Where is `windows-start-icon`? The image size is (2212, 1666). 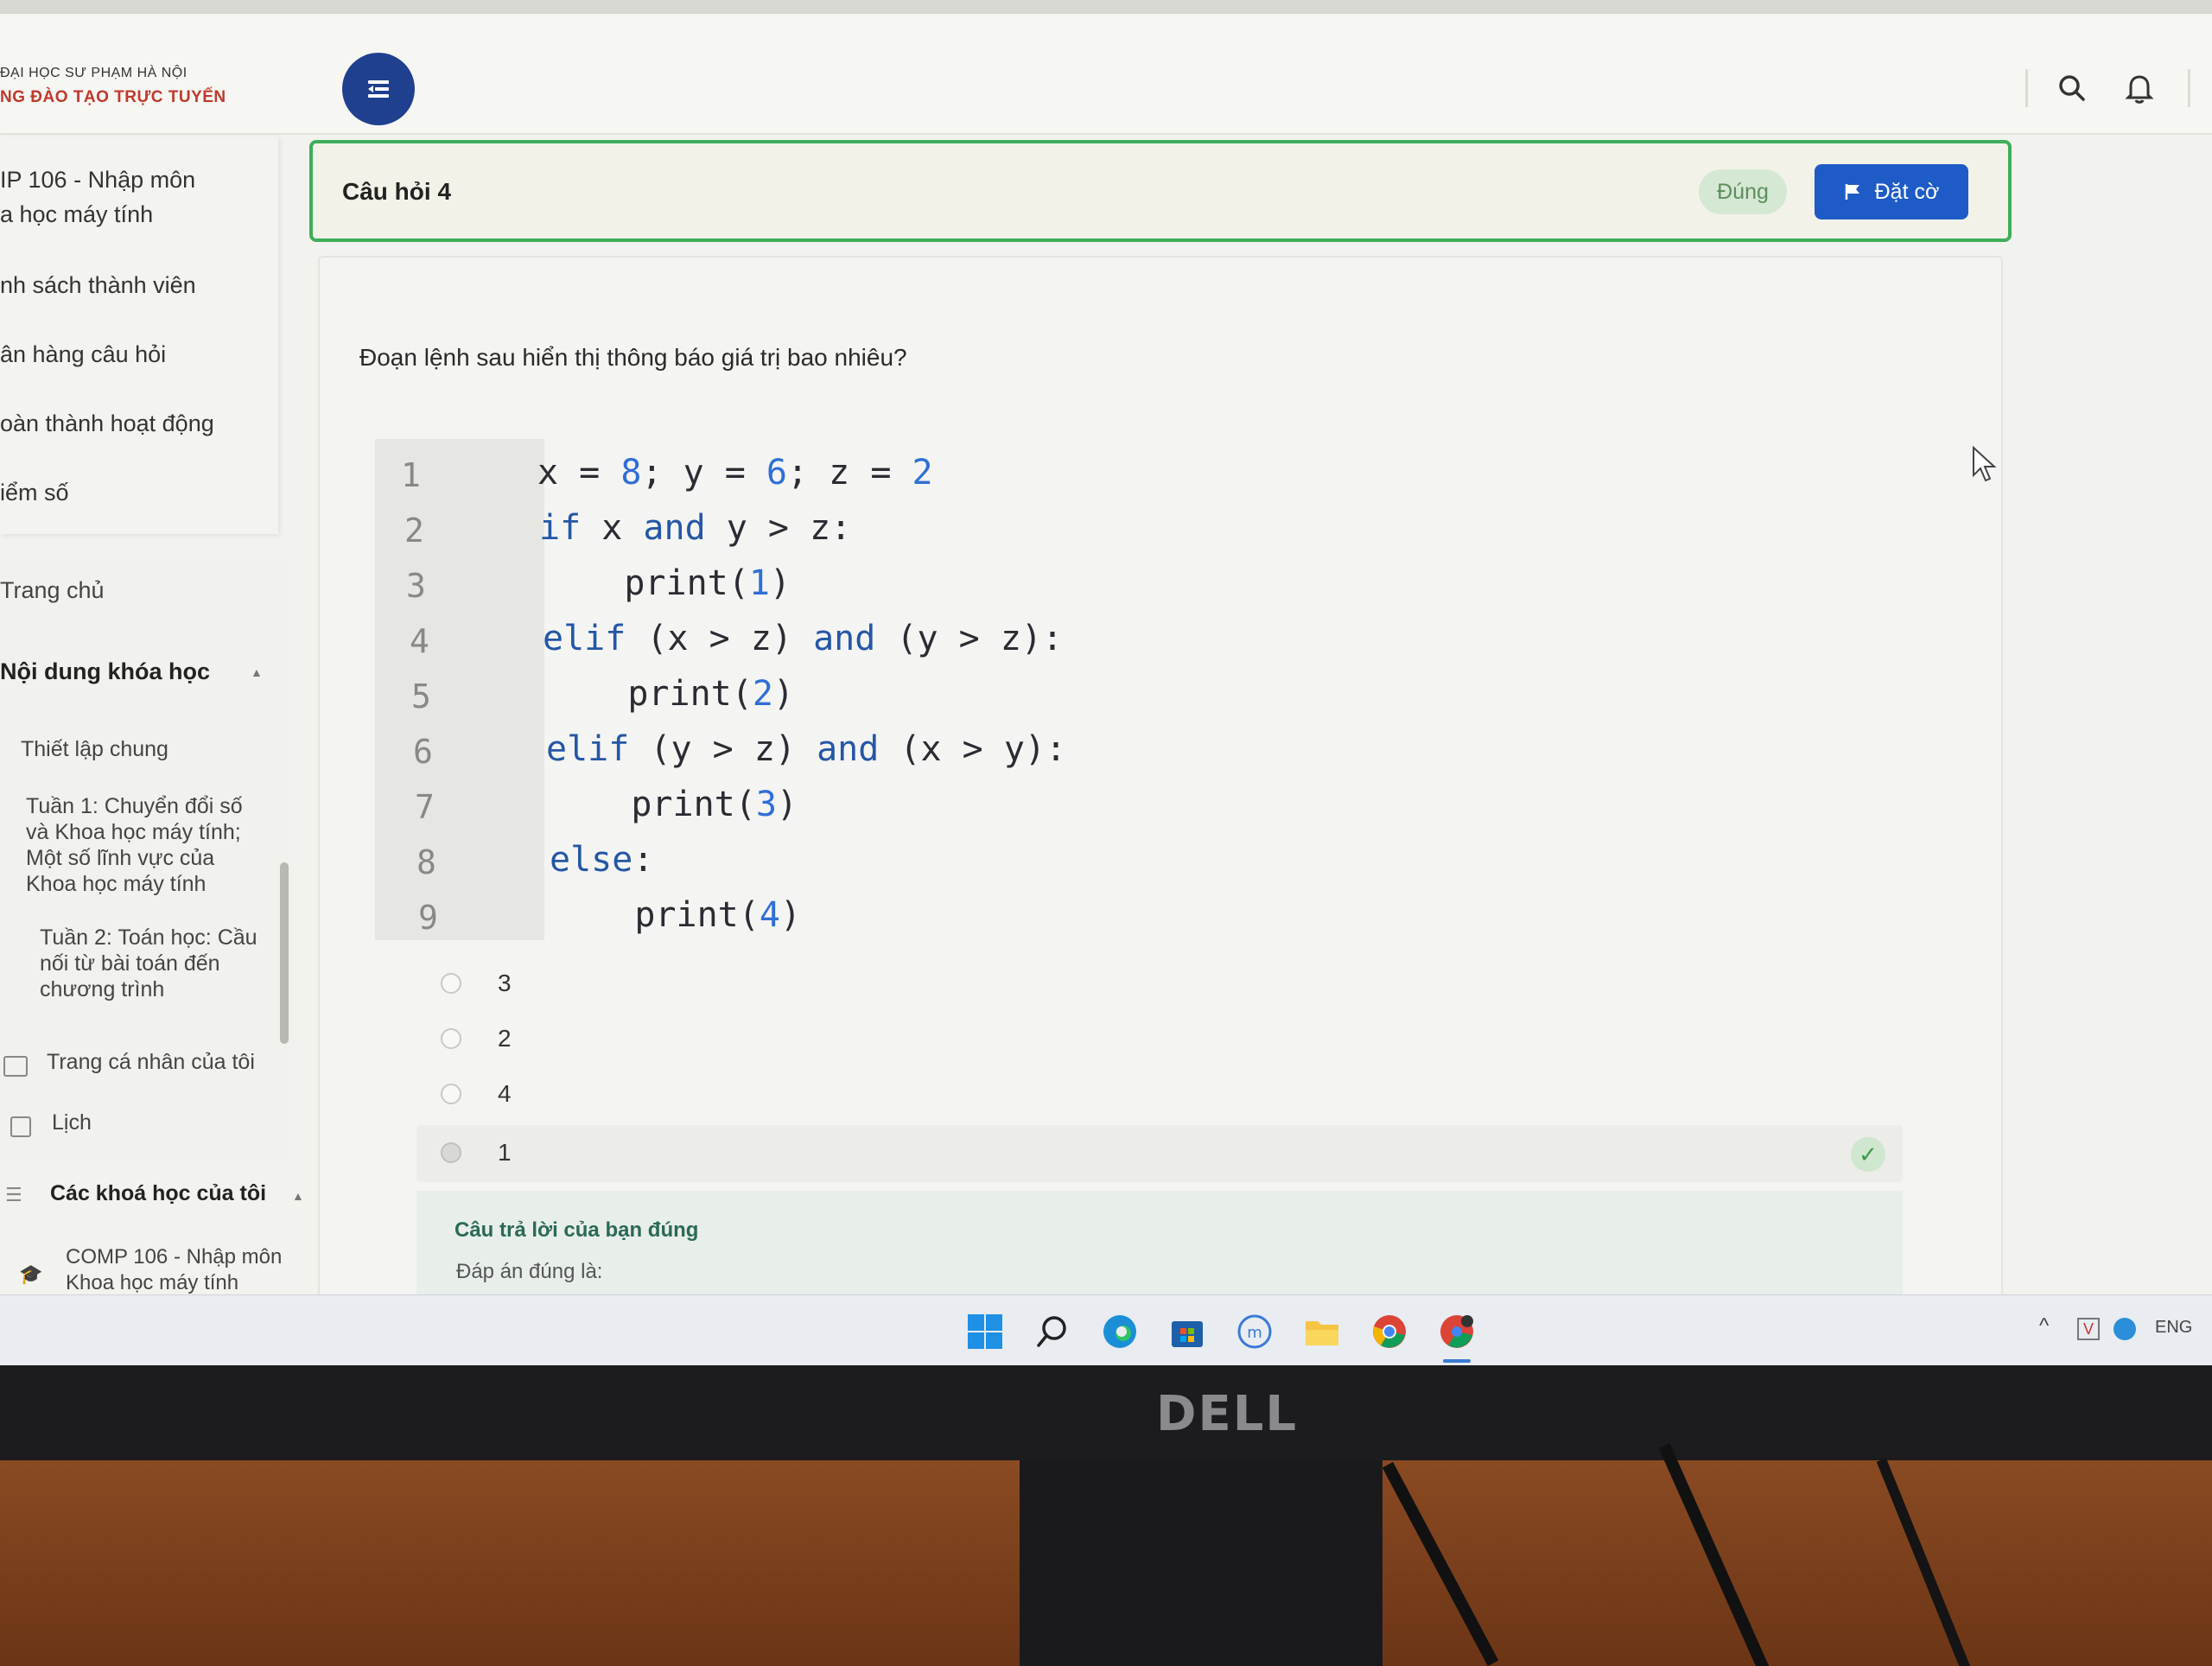
windows-start-icon is located at coordinates (985, 1332).